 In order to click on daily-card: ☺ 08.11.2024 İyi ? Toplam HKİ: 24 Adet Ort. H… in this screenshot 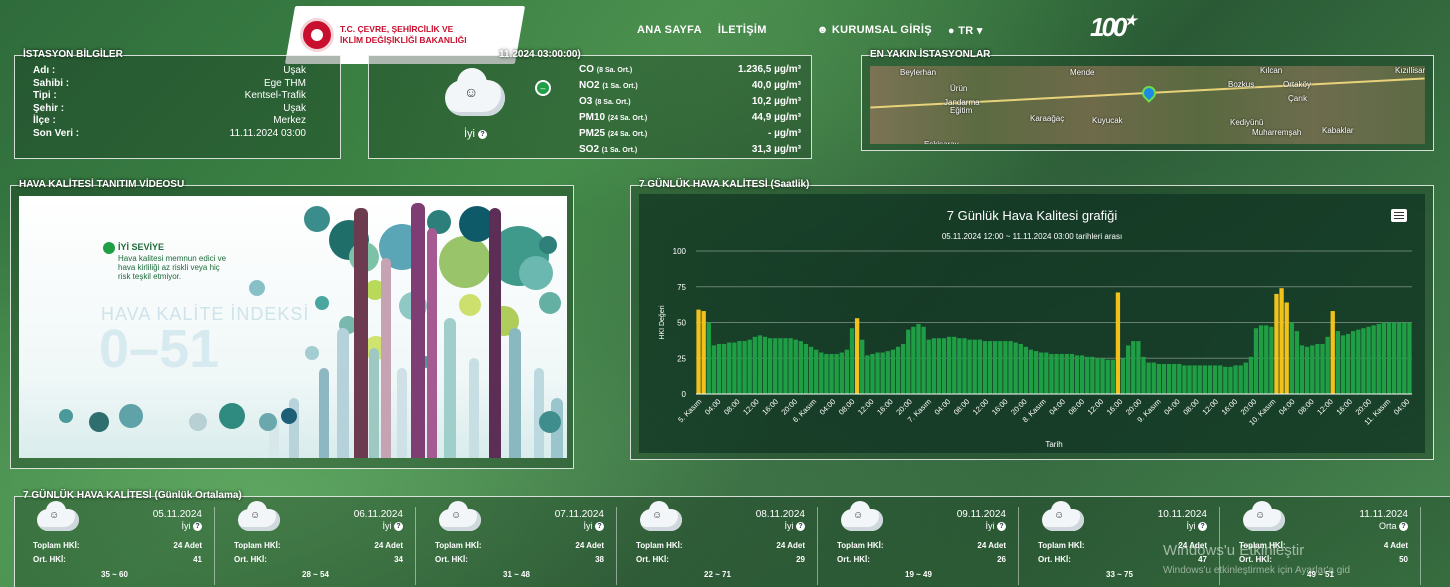, I will do `click(718, 543)`.